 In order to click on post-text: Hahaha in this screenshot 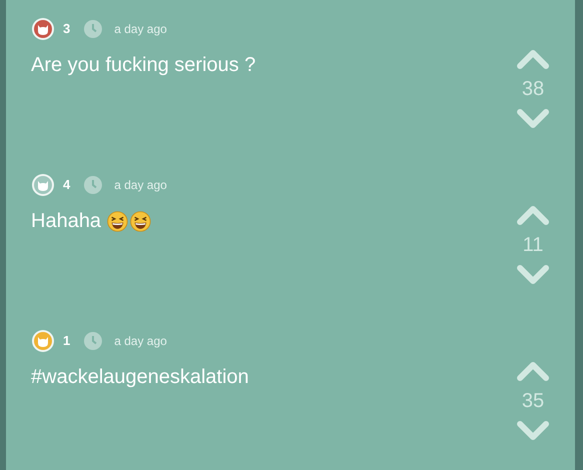, I will do `click(66, 221)`.